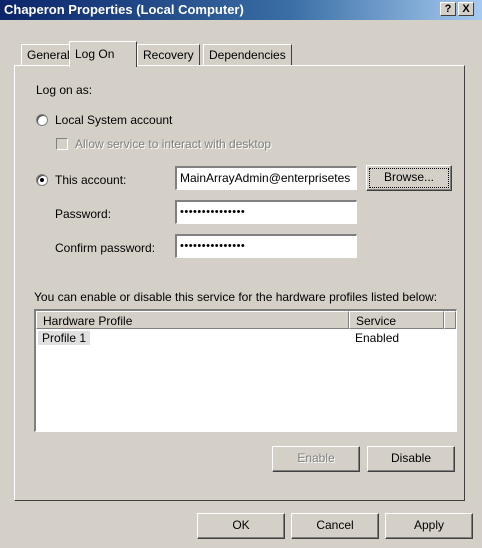  Describe the element at coordinates (429, 526) in the screenshot. I see `apply-button: Apply` at that location.